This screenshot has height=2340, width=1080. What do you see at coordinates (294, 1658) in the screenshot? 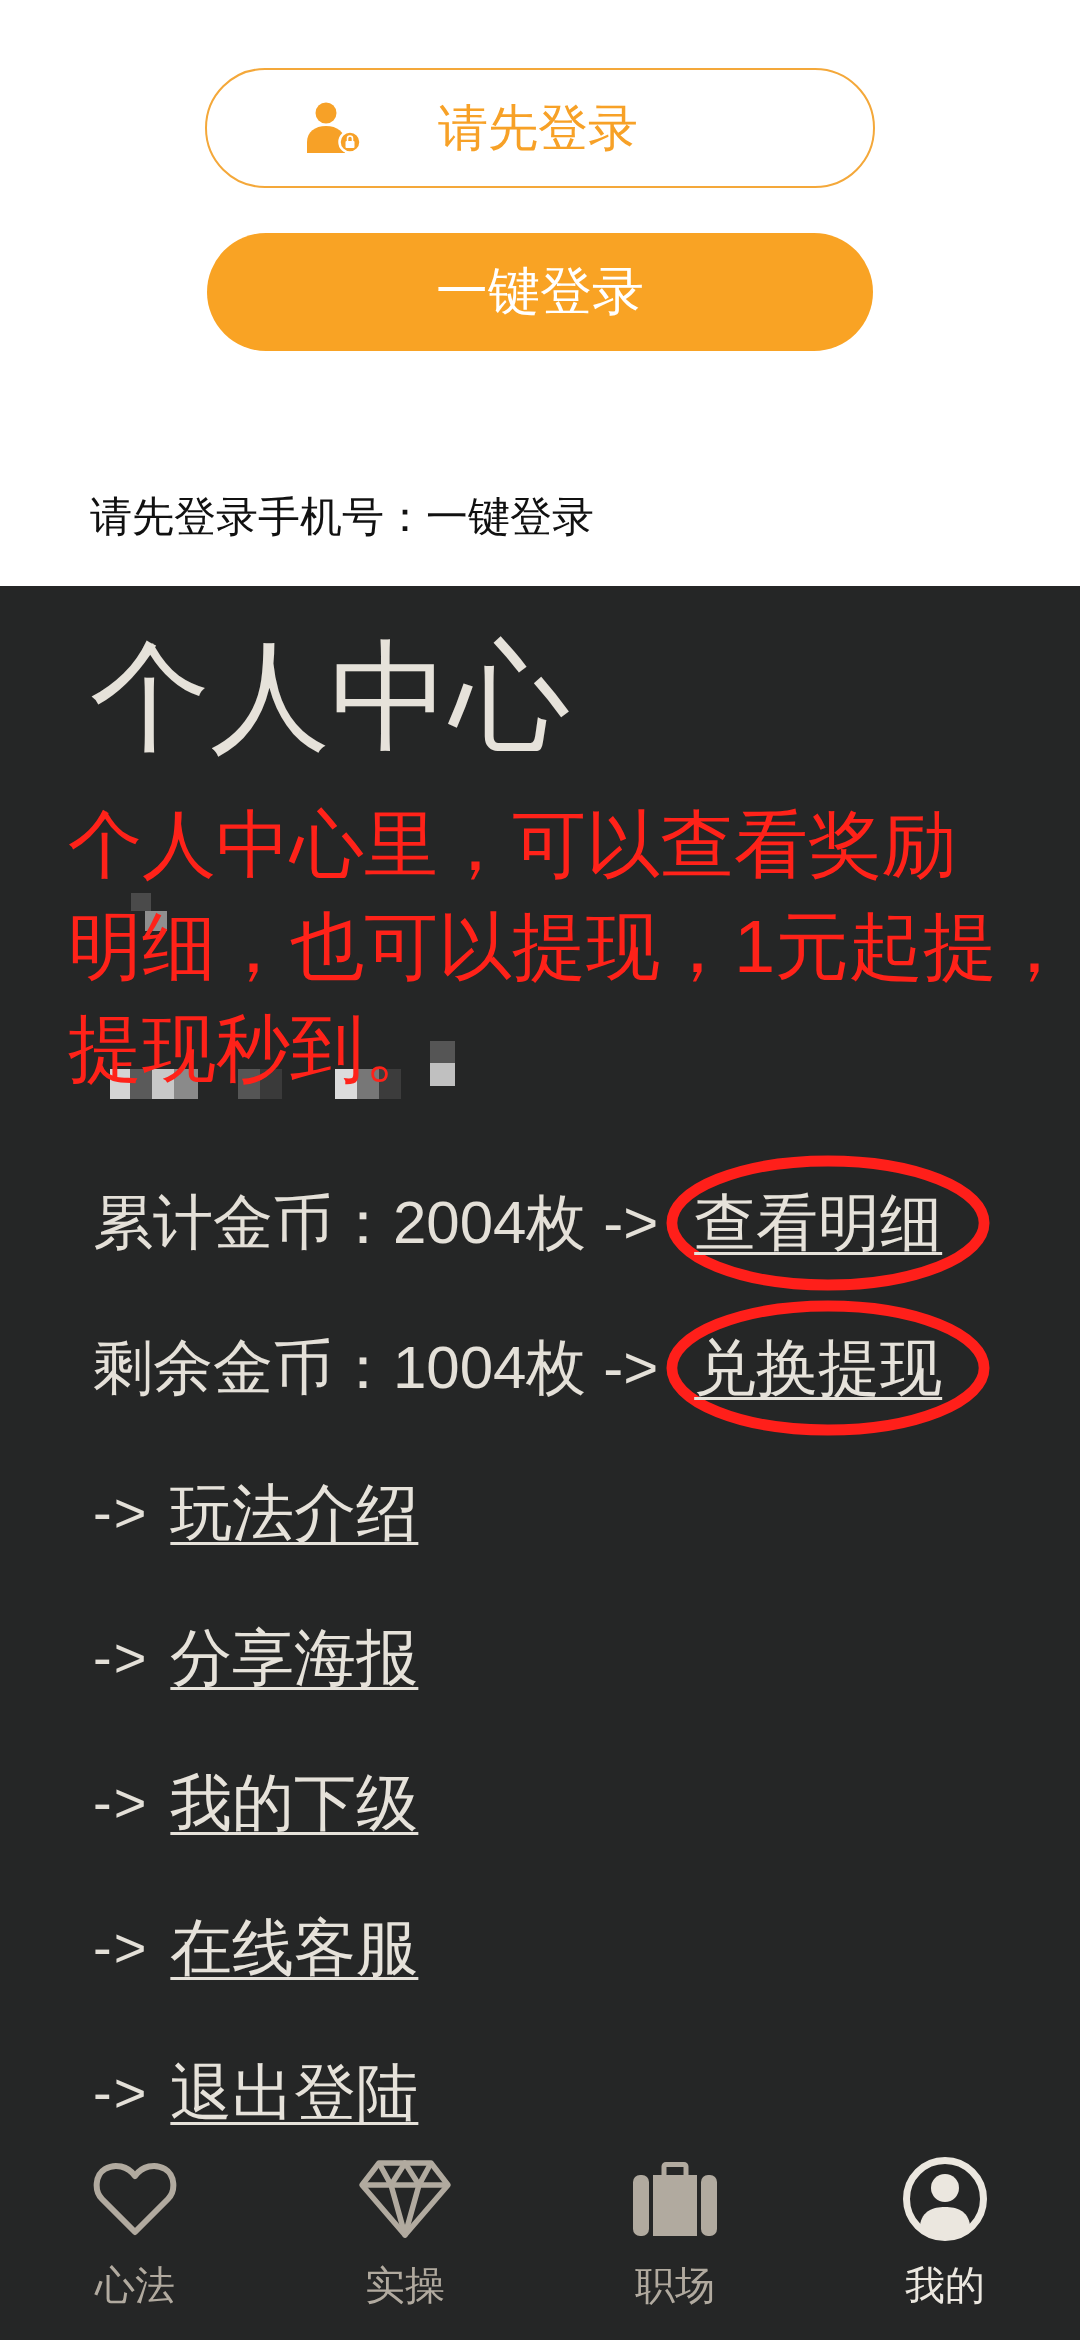
I see `menu-link: 分享海报` at bounding box center [294, 1658].